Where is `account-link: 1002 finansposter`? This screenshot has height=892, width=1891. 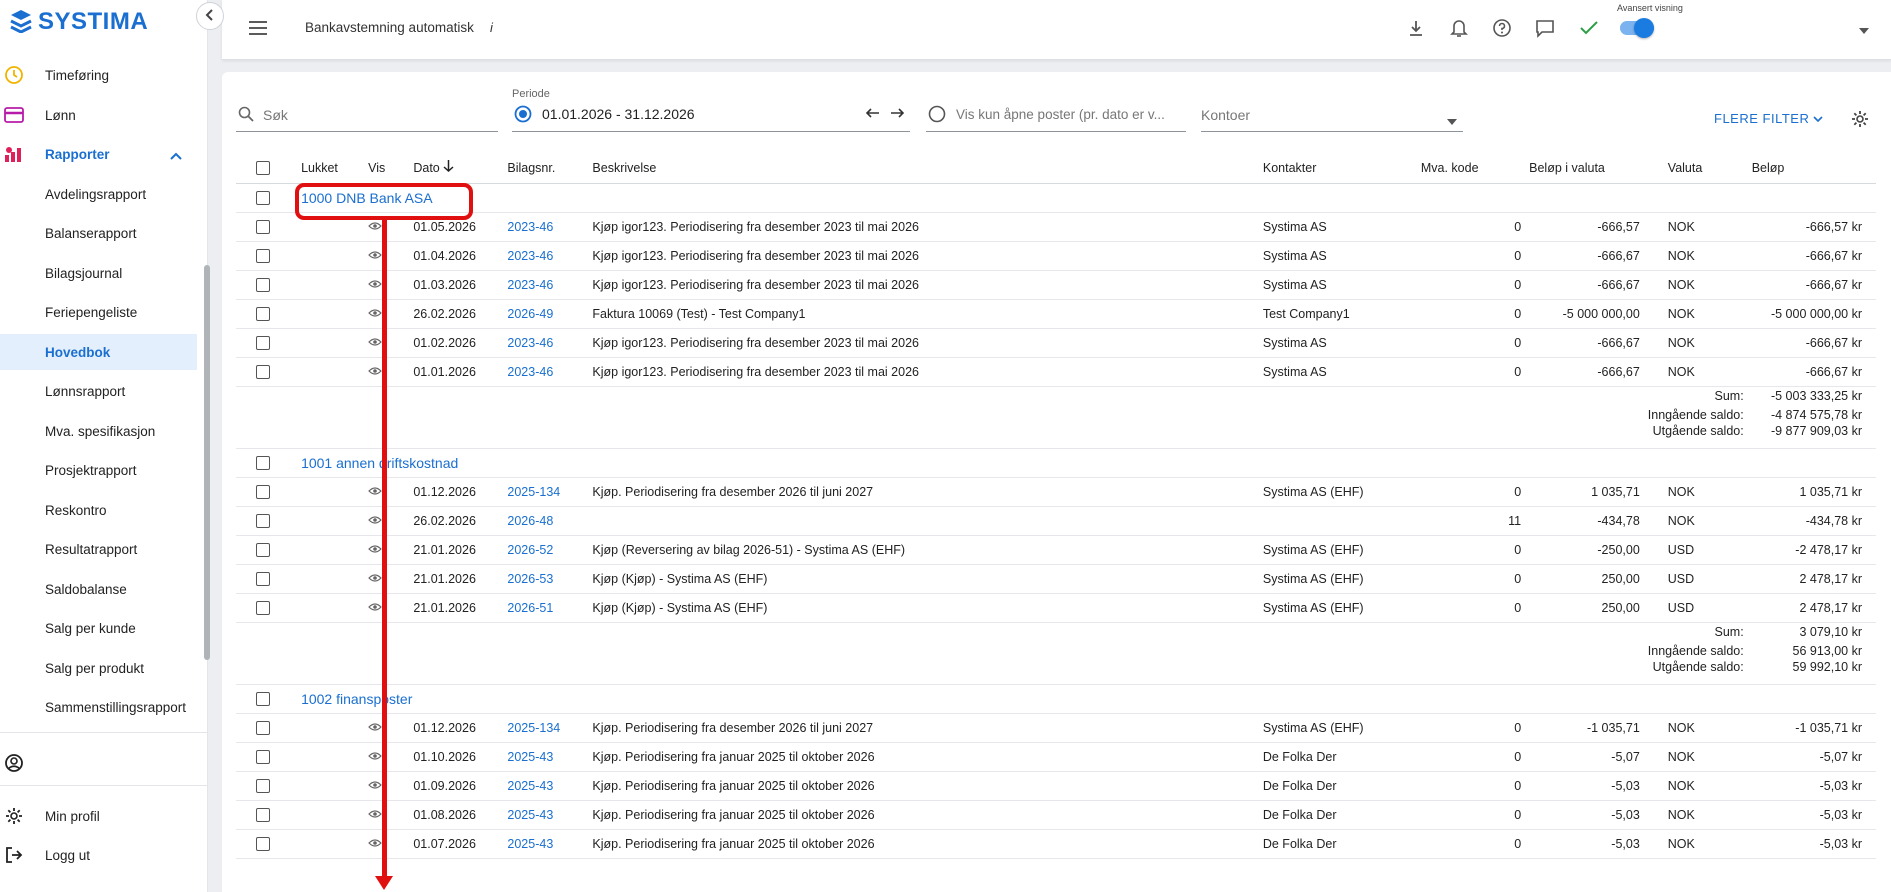 account-link: 1002 finansposter is located at coordinates (356, 699).